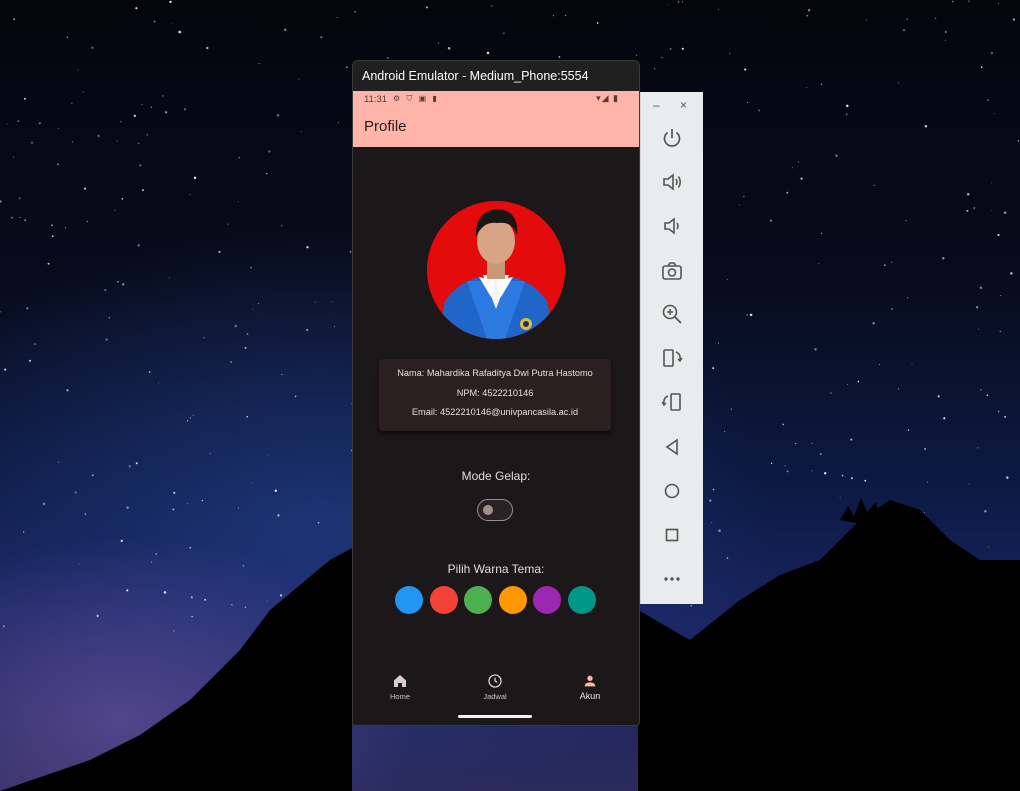 The height and width of the screenshot is (791, 1020). What do you see at coordinates (656, 105) in the screenshot?
I see `minimize-button: –` at bounding box center [656, 105].